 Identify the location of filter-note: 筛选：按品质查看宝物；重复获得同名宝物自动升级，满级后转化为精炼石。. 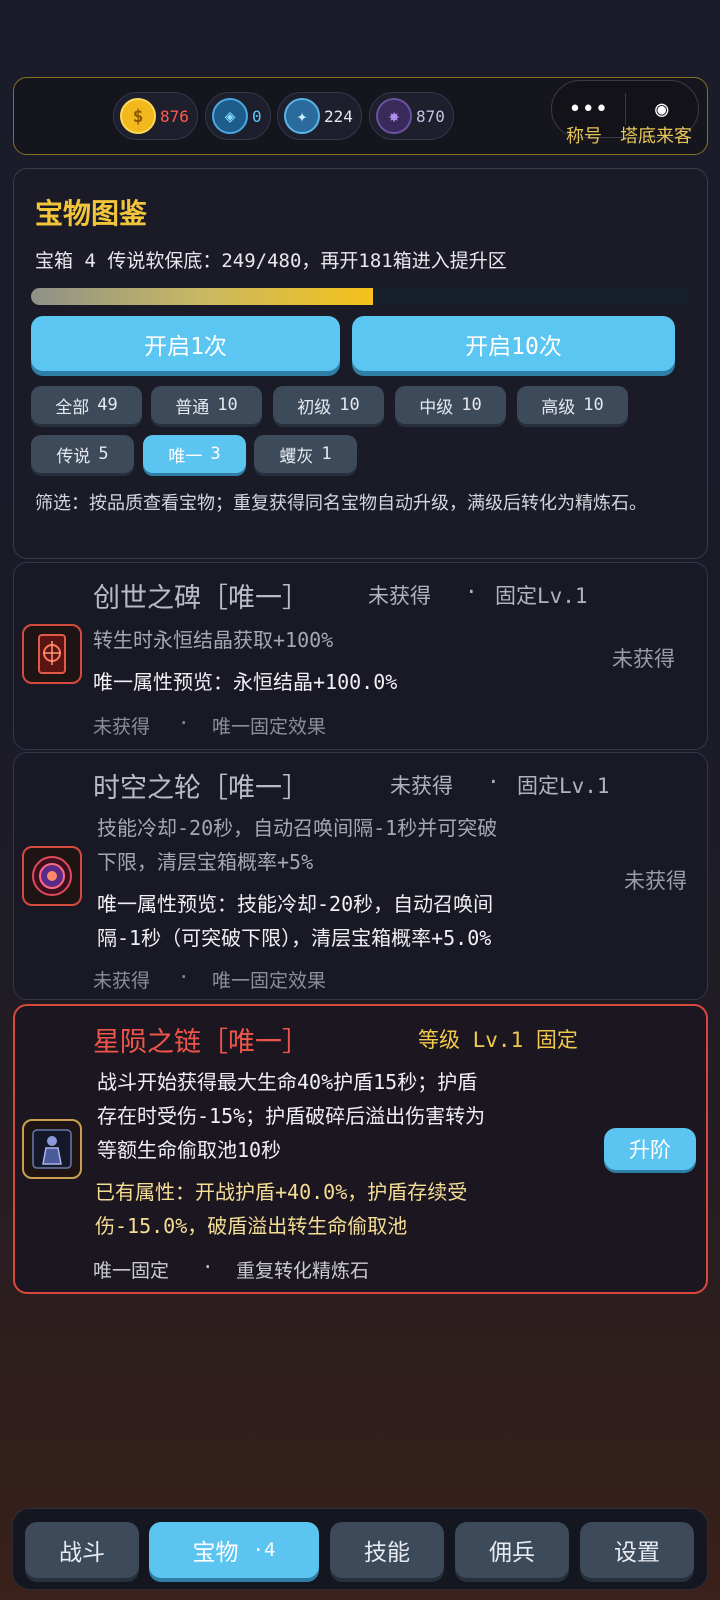
(341, 503).